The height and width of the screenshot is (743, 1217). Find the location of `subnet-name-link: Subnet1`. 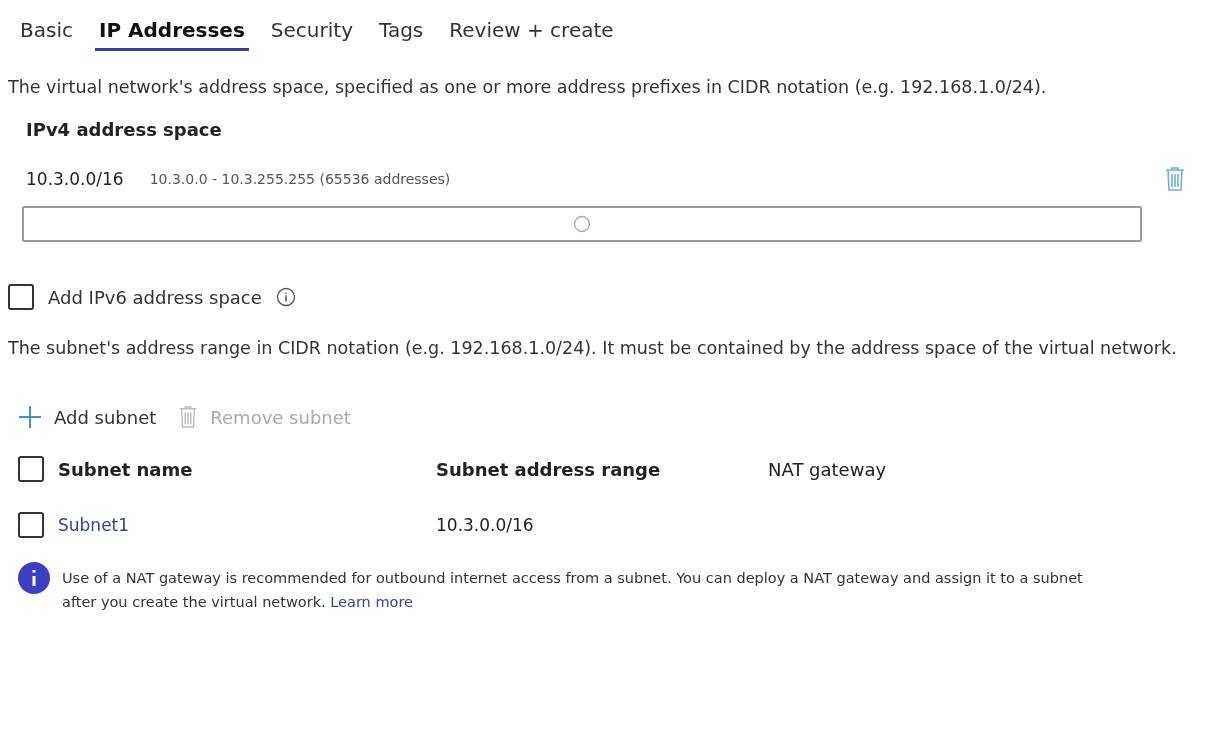

subnet-name-link: Subnet1 is located at coordinates (242, 525).